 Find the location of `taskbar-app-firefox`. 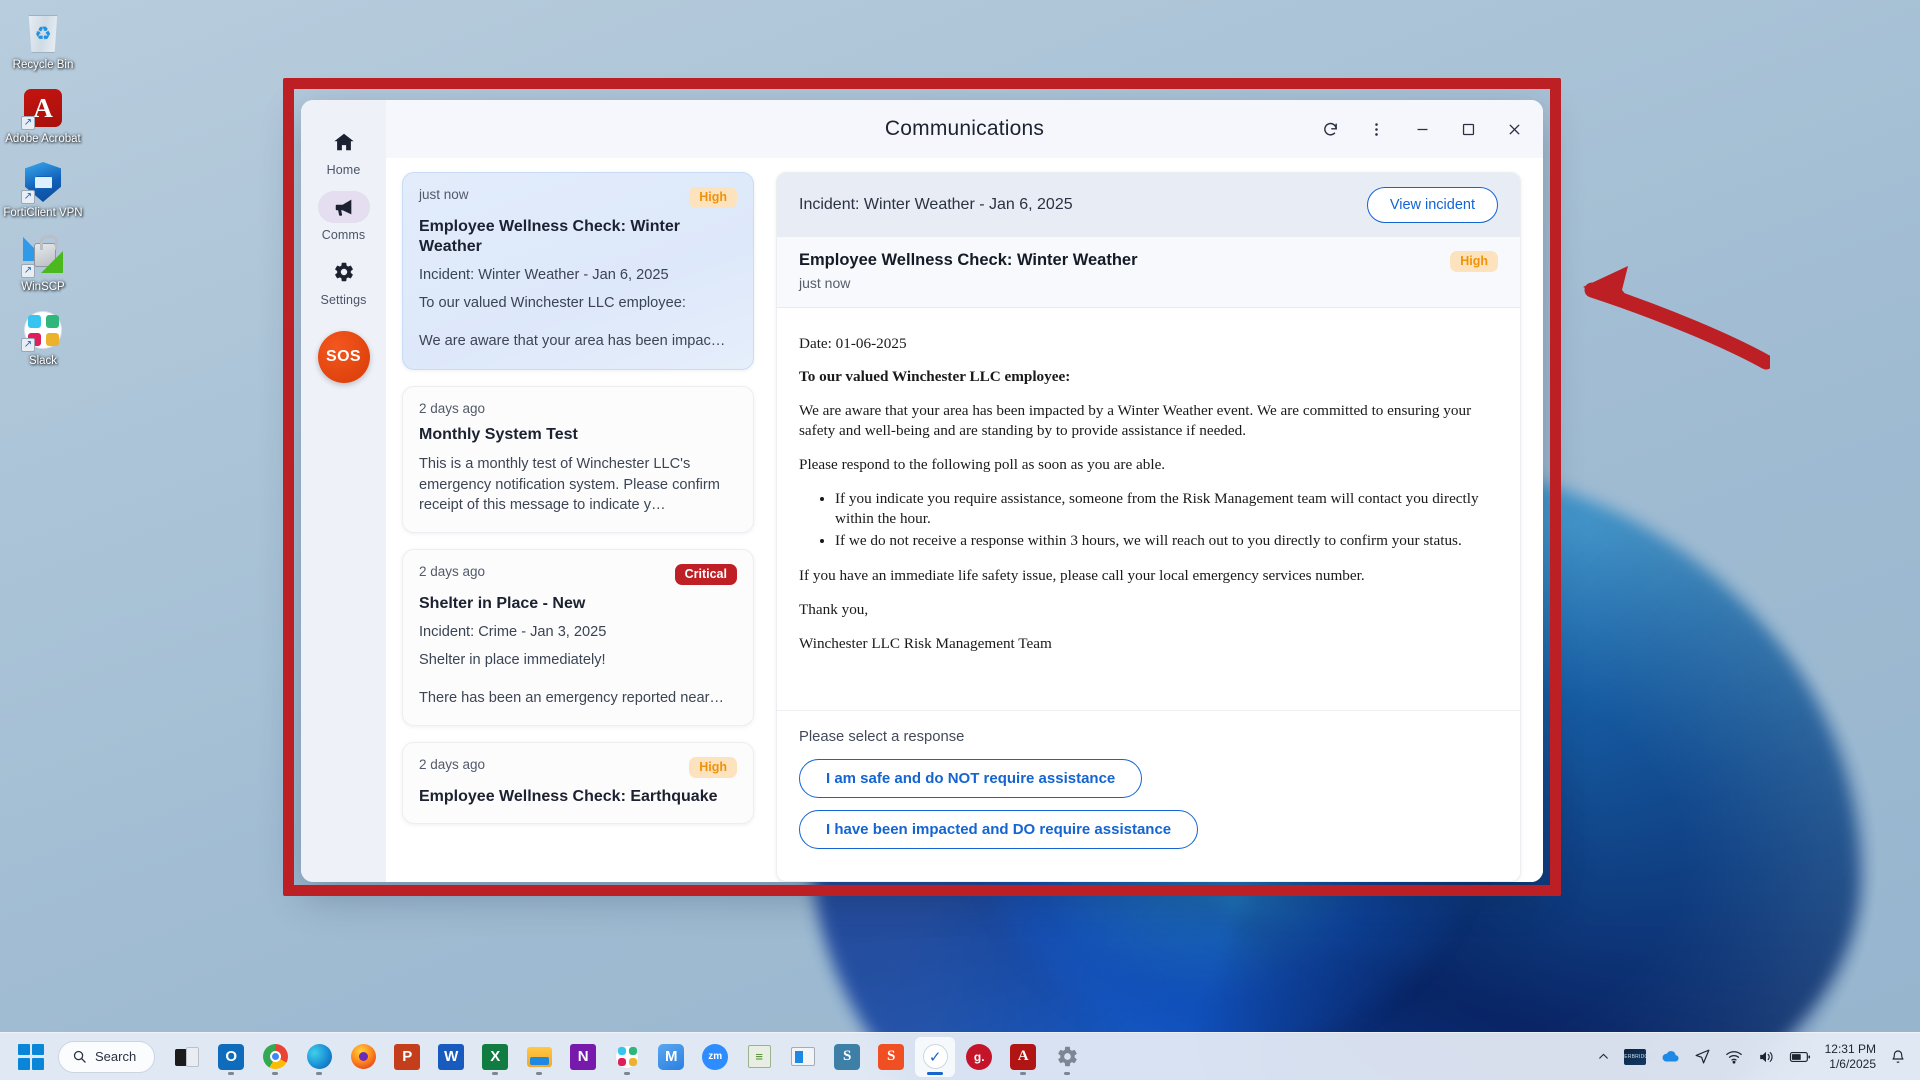

taskbar-app-firefox is located at coordinates (363, 1057).